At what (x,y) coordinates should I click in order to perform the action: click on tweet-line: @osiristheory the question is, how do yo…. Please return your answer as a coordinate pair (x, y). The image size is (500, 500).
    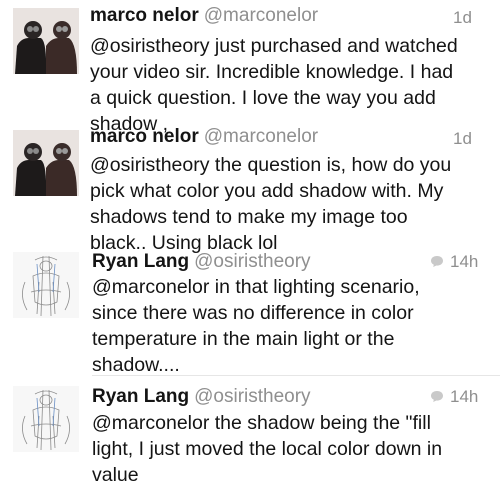
    Looking at the image, I should click on (271, 165).